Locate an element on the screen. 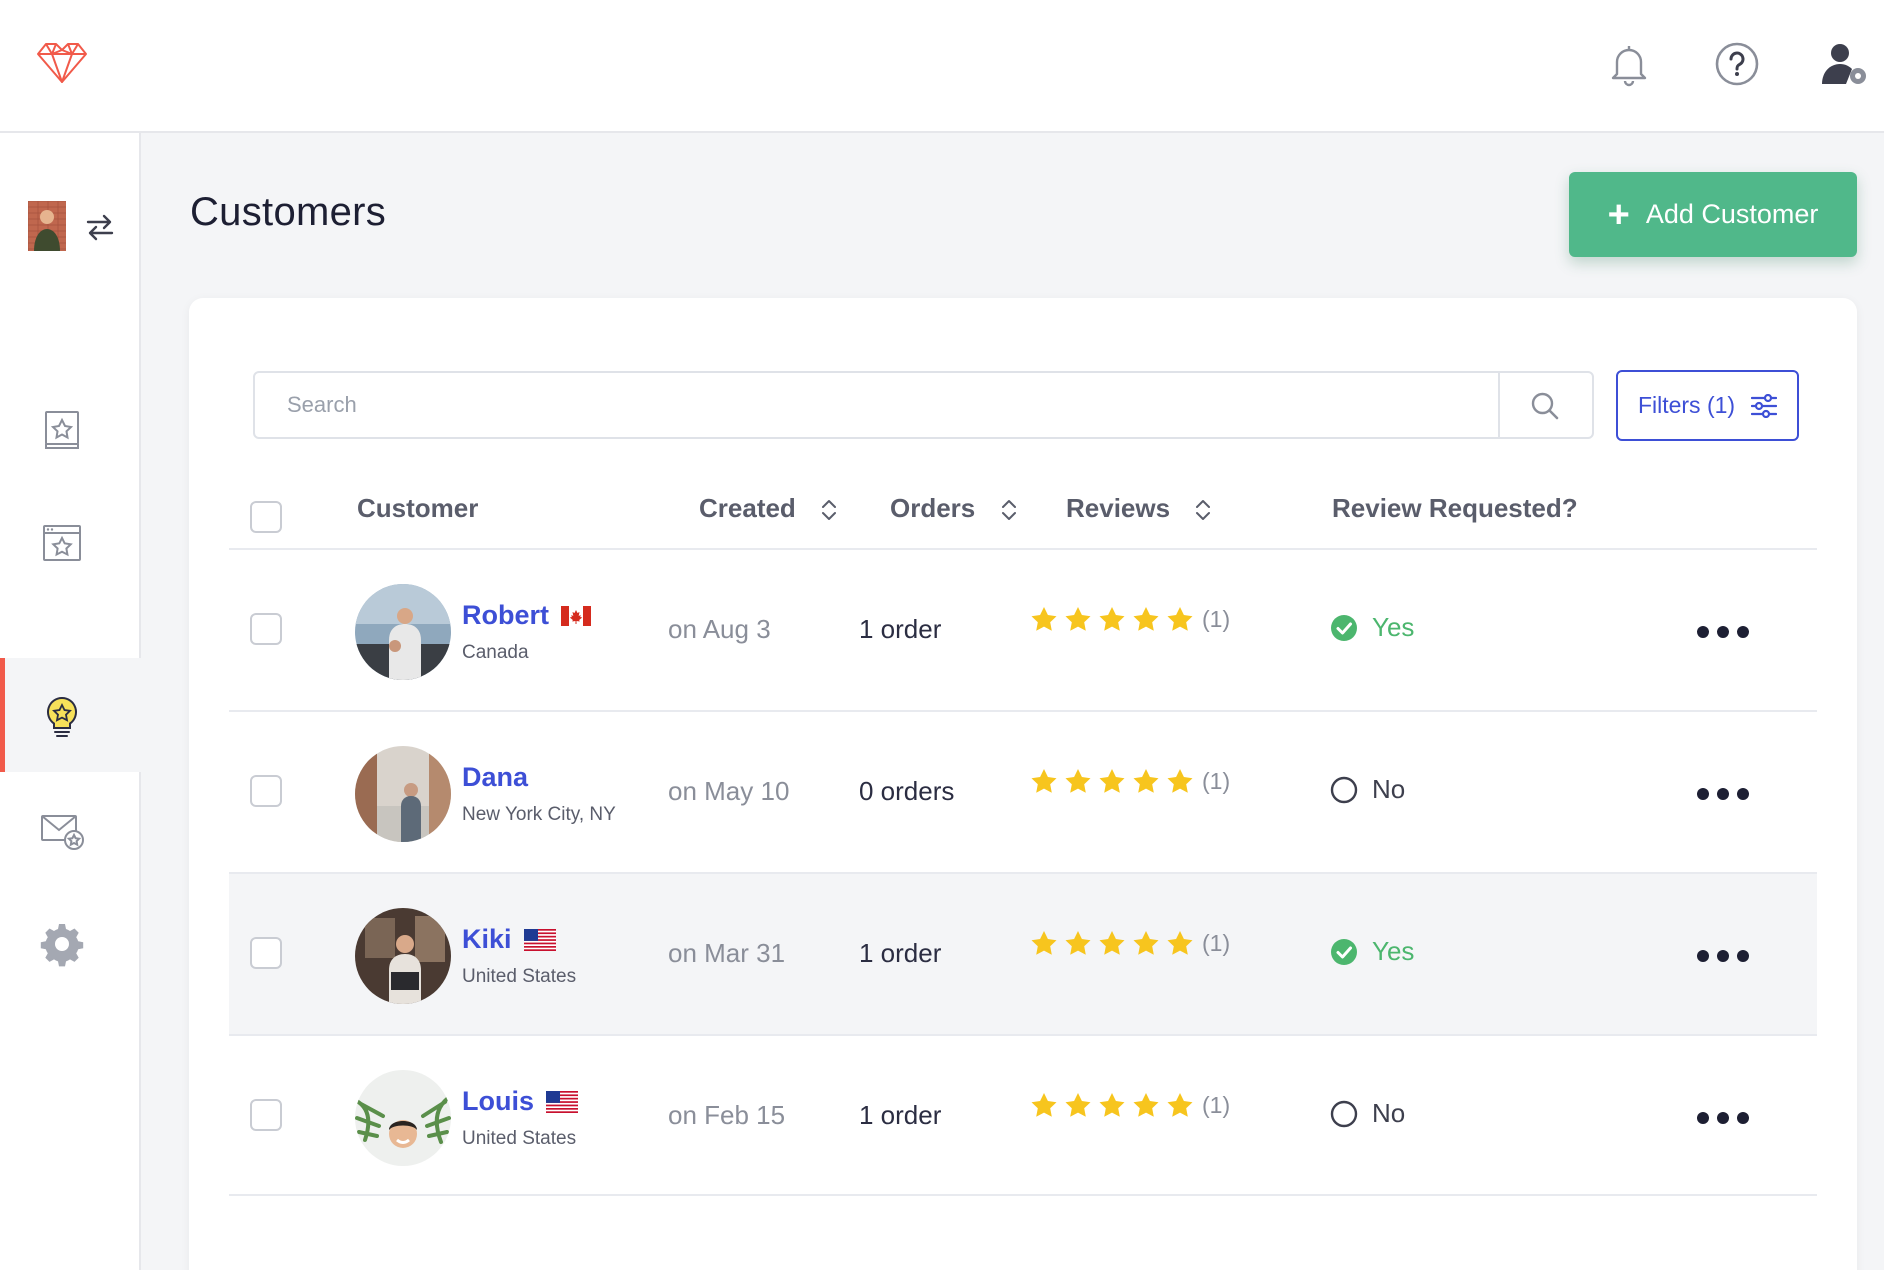 This screenshot has width=1884, height=1270. created-date: on Feb 15 is located at coordinates (727, 1115).